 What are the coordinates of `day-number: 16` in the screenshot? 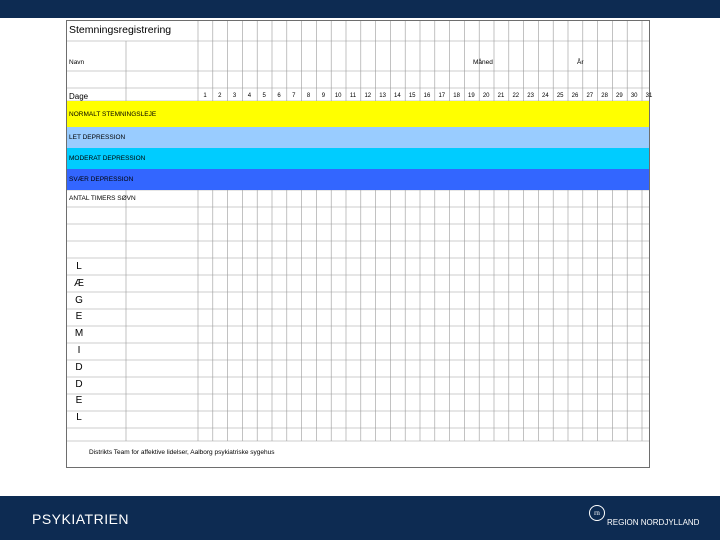 It's located at (427, 96).